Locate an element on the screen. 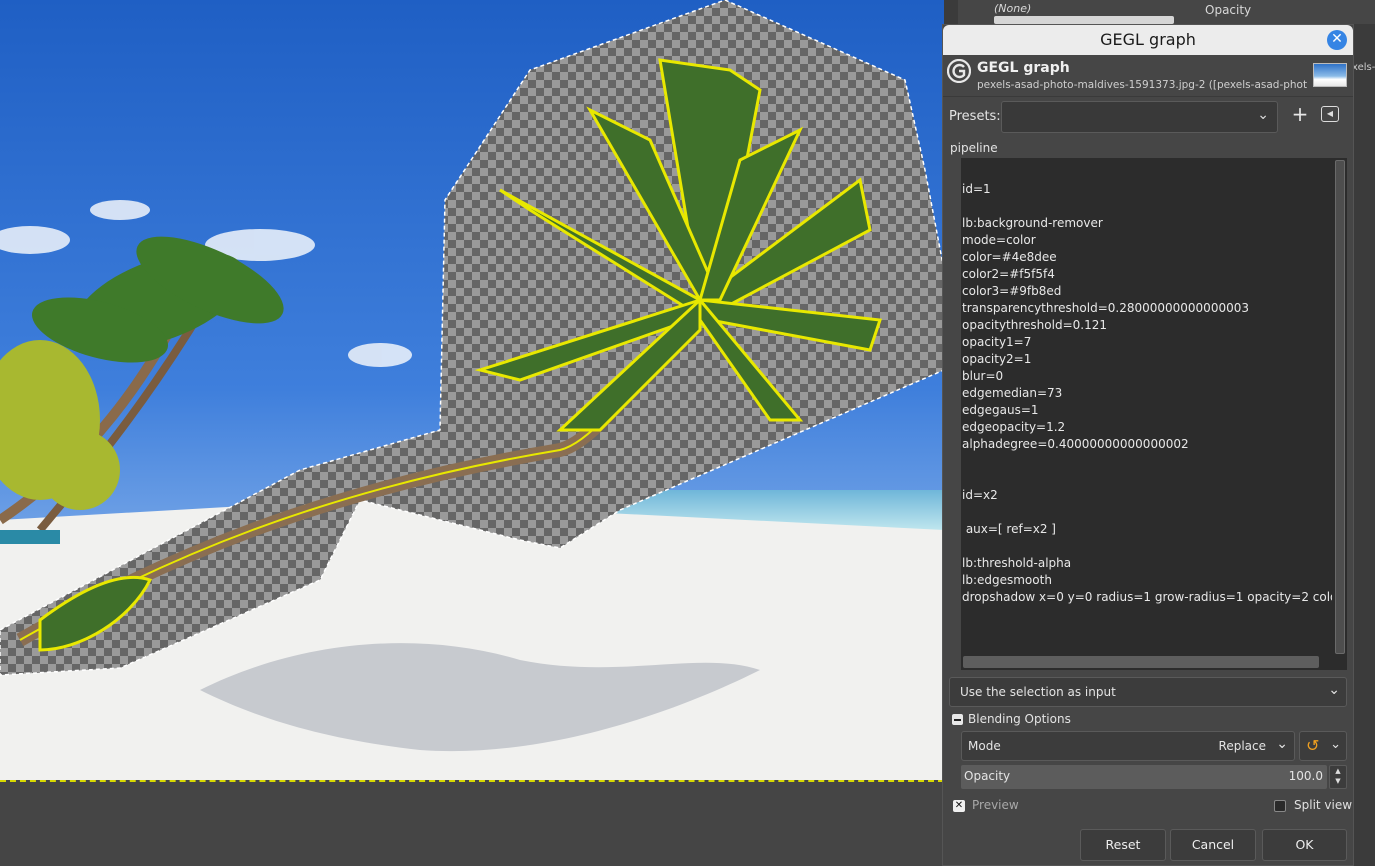 The height and width of the screenshot is (866, 1375). layers-opacity-label: Opacity is located at coordinates (1228, 10).